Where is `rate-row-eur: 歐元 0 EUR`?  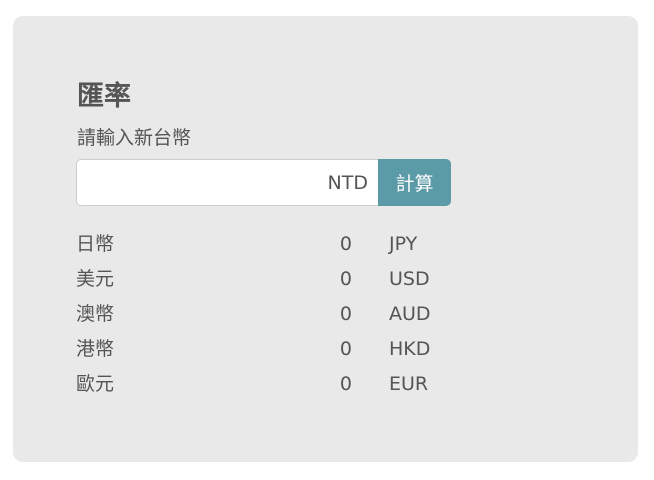
rate-row-eur: 歐元 0 EUR is located at coordinates (276, 386).